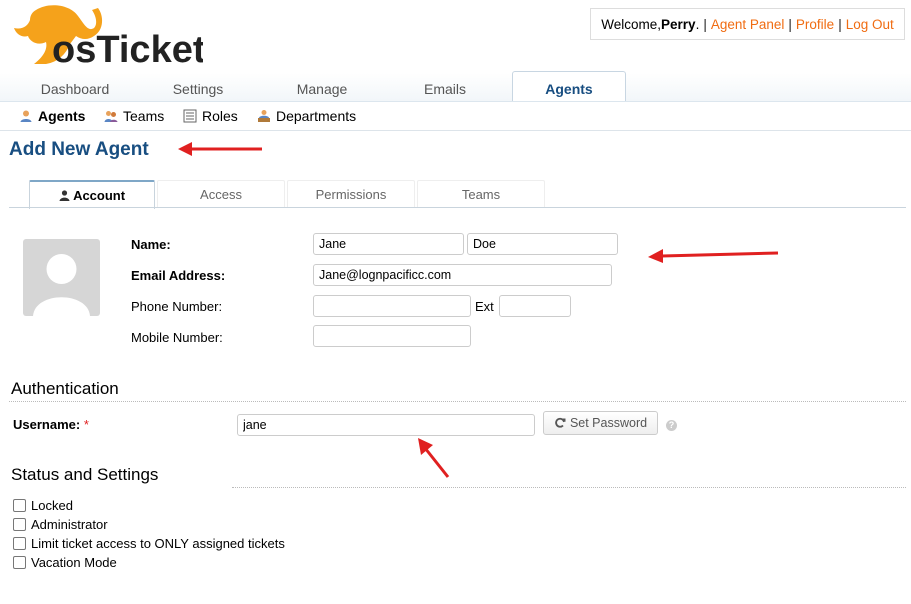 The width and height of the screenshot is (911, 604). Describe the element at coordinates (631, 24) in the screenshot. I see `welcome-prefix: Welcome,` at that location.